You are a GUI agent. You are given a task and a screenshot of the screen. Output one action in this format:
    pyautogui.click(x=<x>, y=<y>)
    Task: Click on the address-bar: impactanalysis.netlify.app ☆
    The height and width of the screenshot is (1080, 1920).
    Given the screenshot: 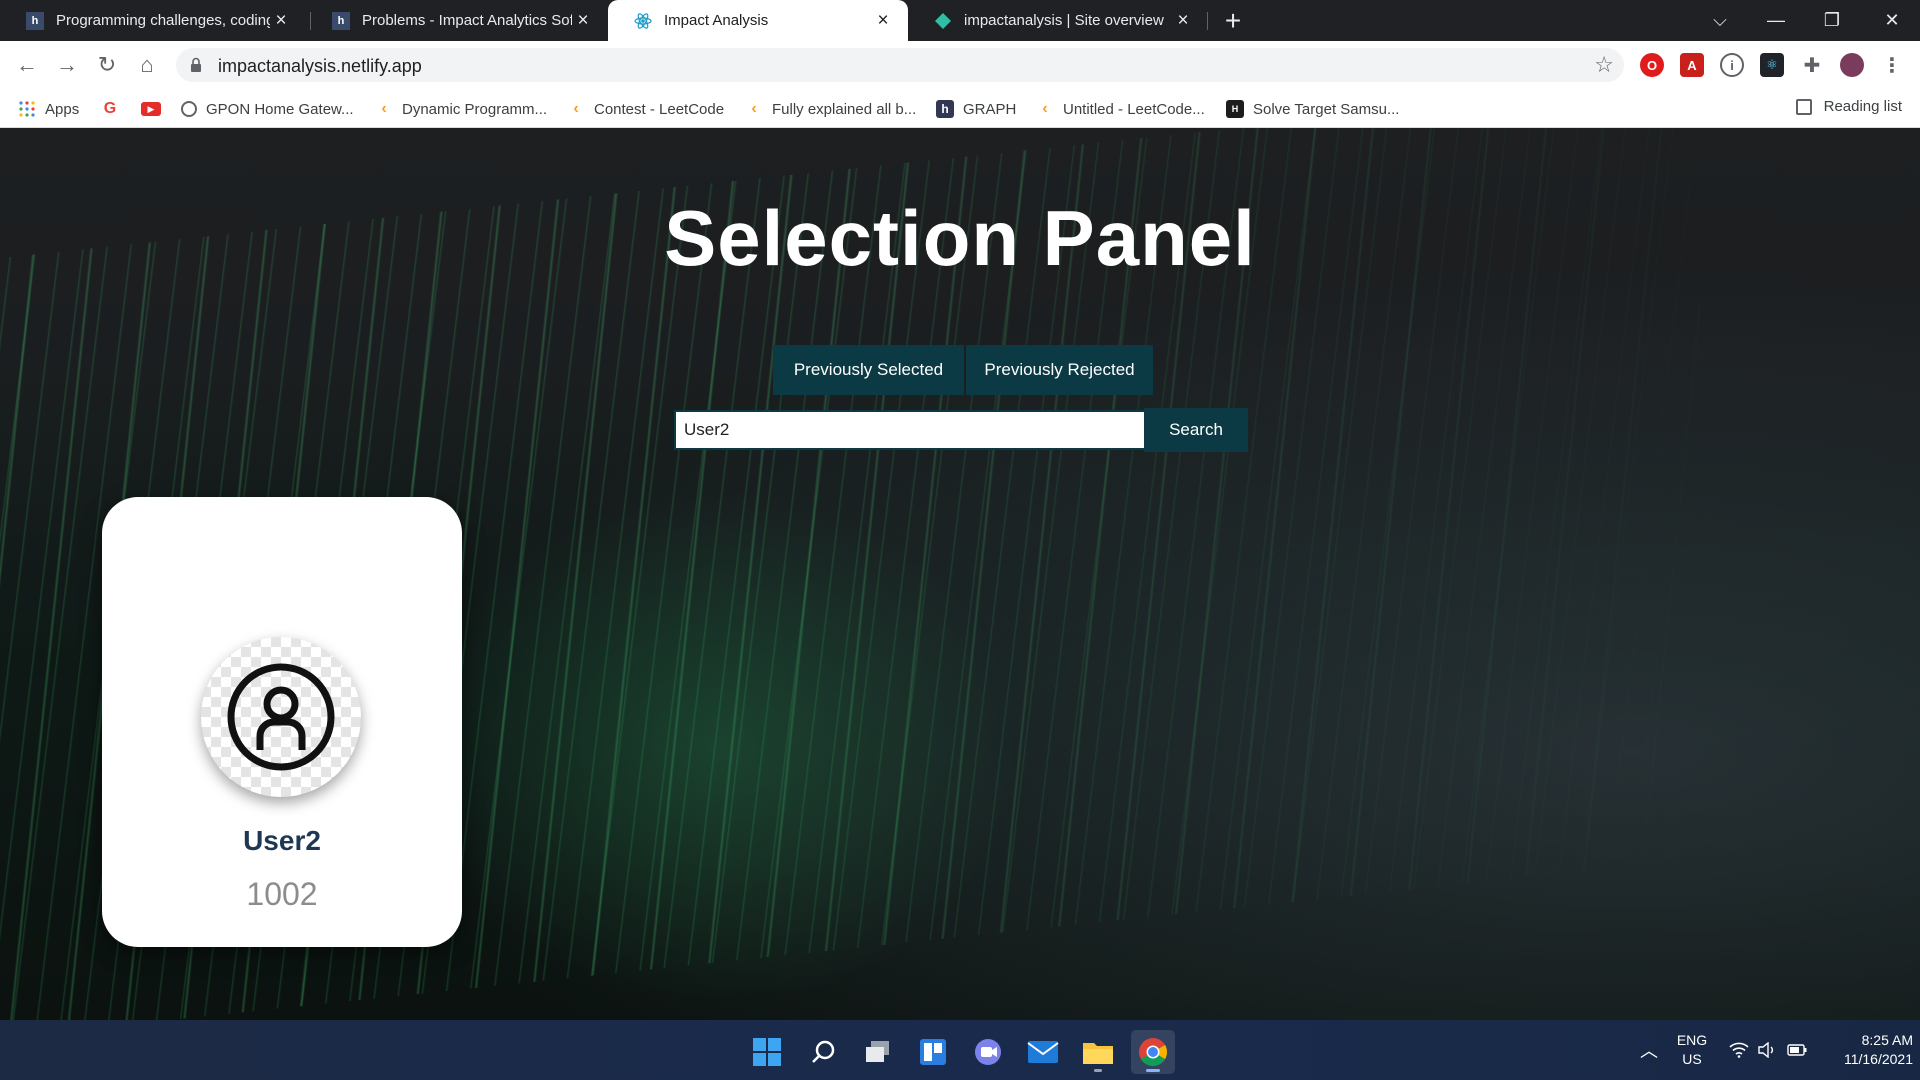 What is the action you would take?
    pyautogui.click(x=900, y=65)
    